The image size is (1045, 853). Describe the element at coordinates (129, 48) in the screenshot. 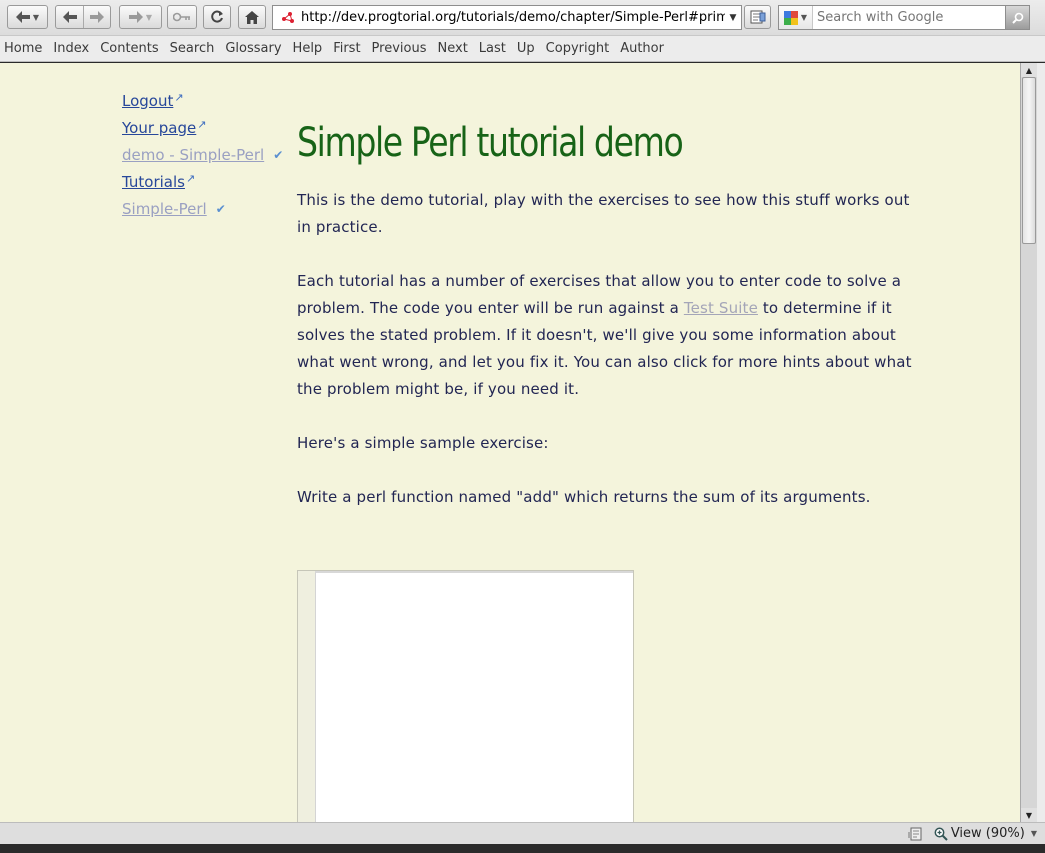

I see `nav-contents: Contents` at that location.